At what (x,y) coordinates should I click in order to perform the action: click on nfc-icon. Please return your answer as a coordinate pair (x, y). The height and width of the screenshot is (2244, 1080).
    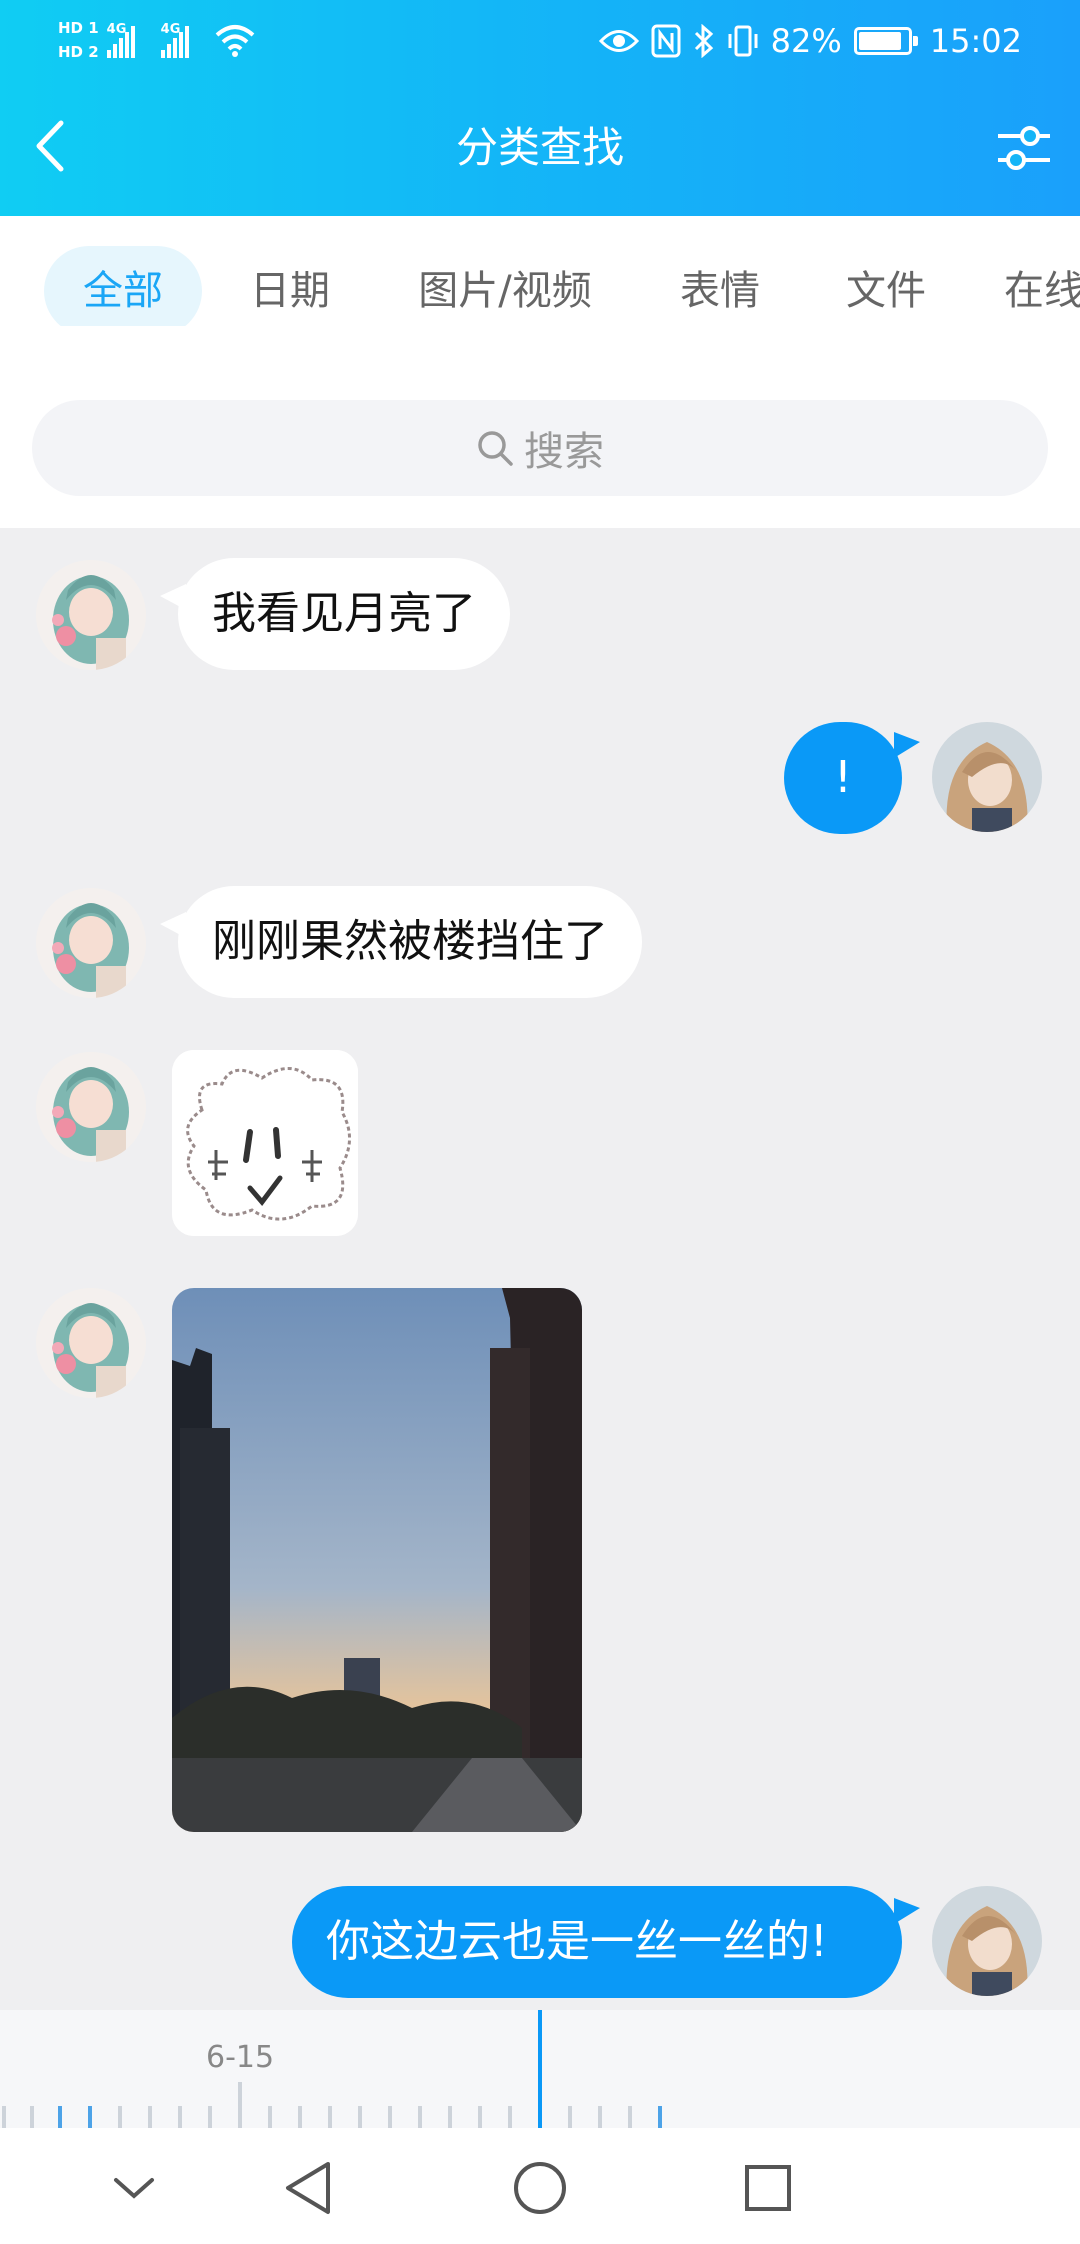
    Looking at the image, I should click on (666, 41).